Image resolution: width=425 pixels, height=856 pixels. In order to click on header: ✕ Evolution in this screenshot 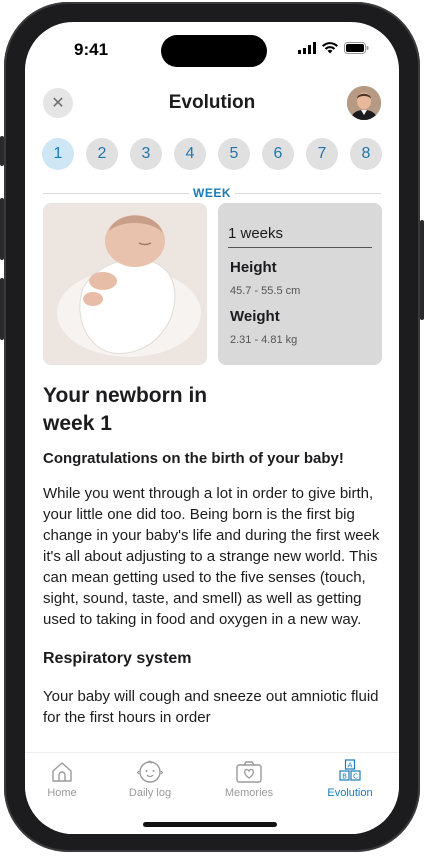, I will do `click(212, 104)`.